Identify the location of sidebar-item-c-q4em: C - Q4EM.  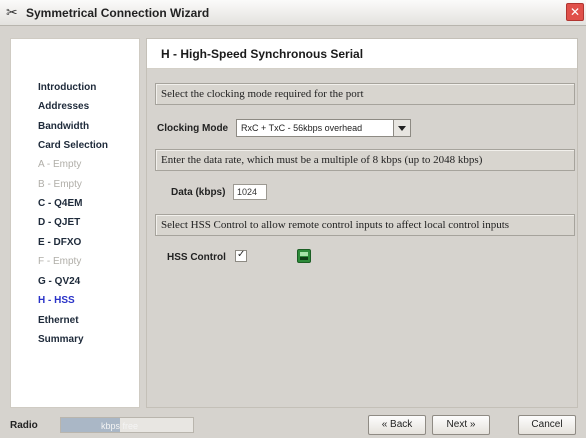
(60, 203).